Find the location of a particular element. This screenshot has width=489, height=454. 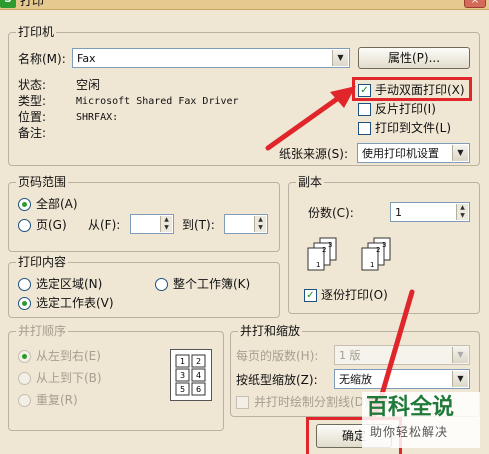

repeat-radio is located at coordinates (24, 400).